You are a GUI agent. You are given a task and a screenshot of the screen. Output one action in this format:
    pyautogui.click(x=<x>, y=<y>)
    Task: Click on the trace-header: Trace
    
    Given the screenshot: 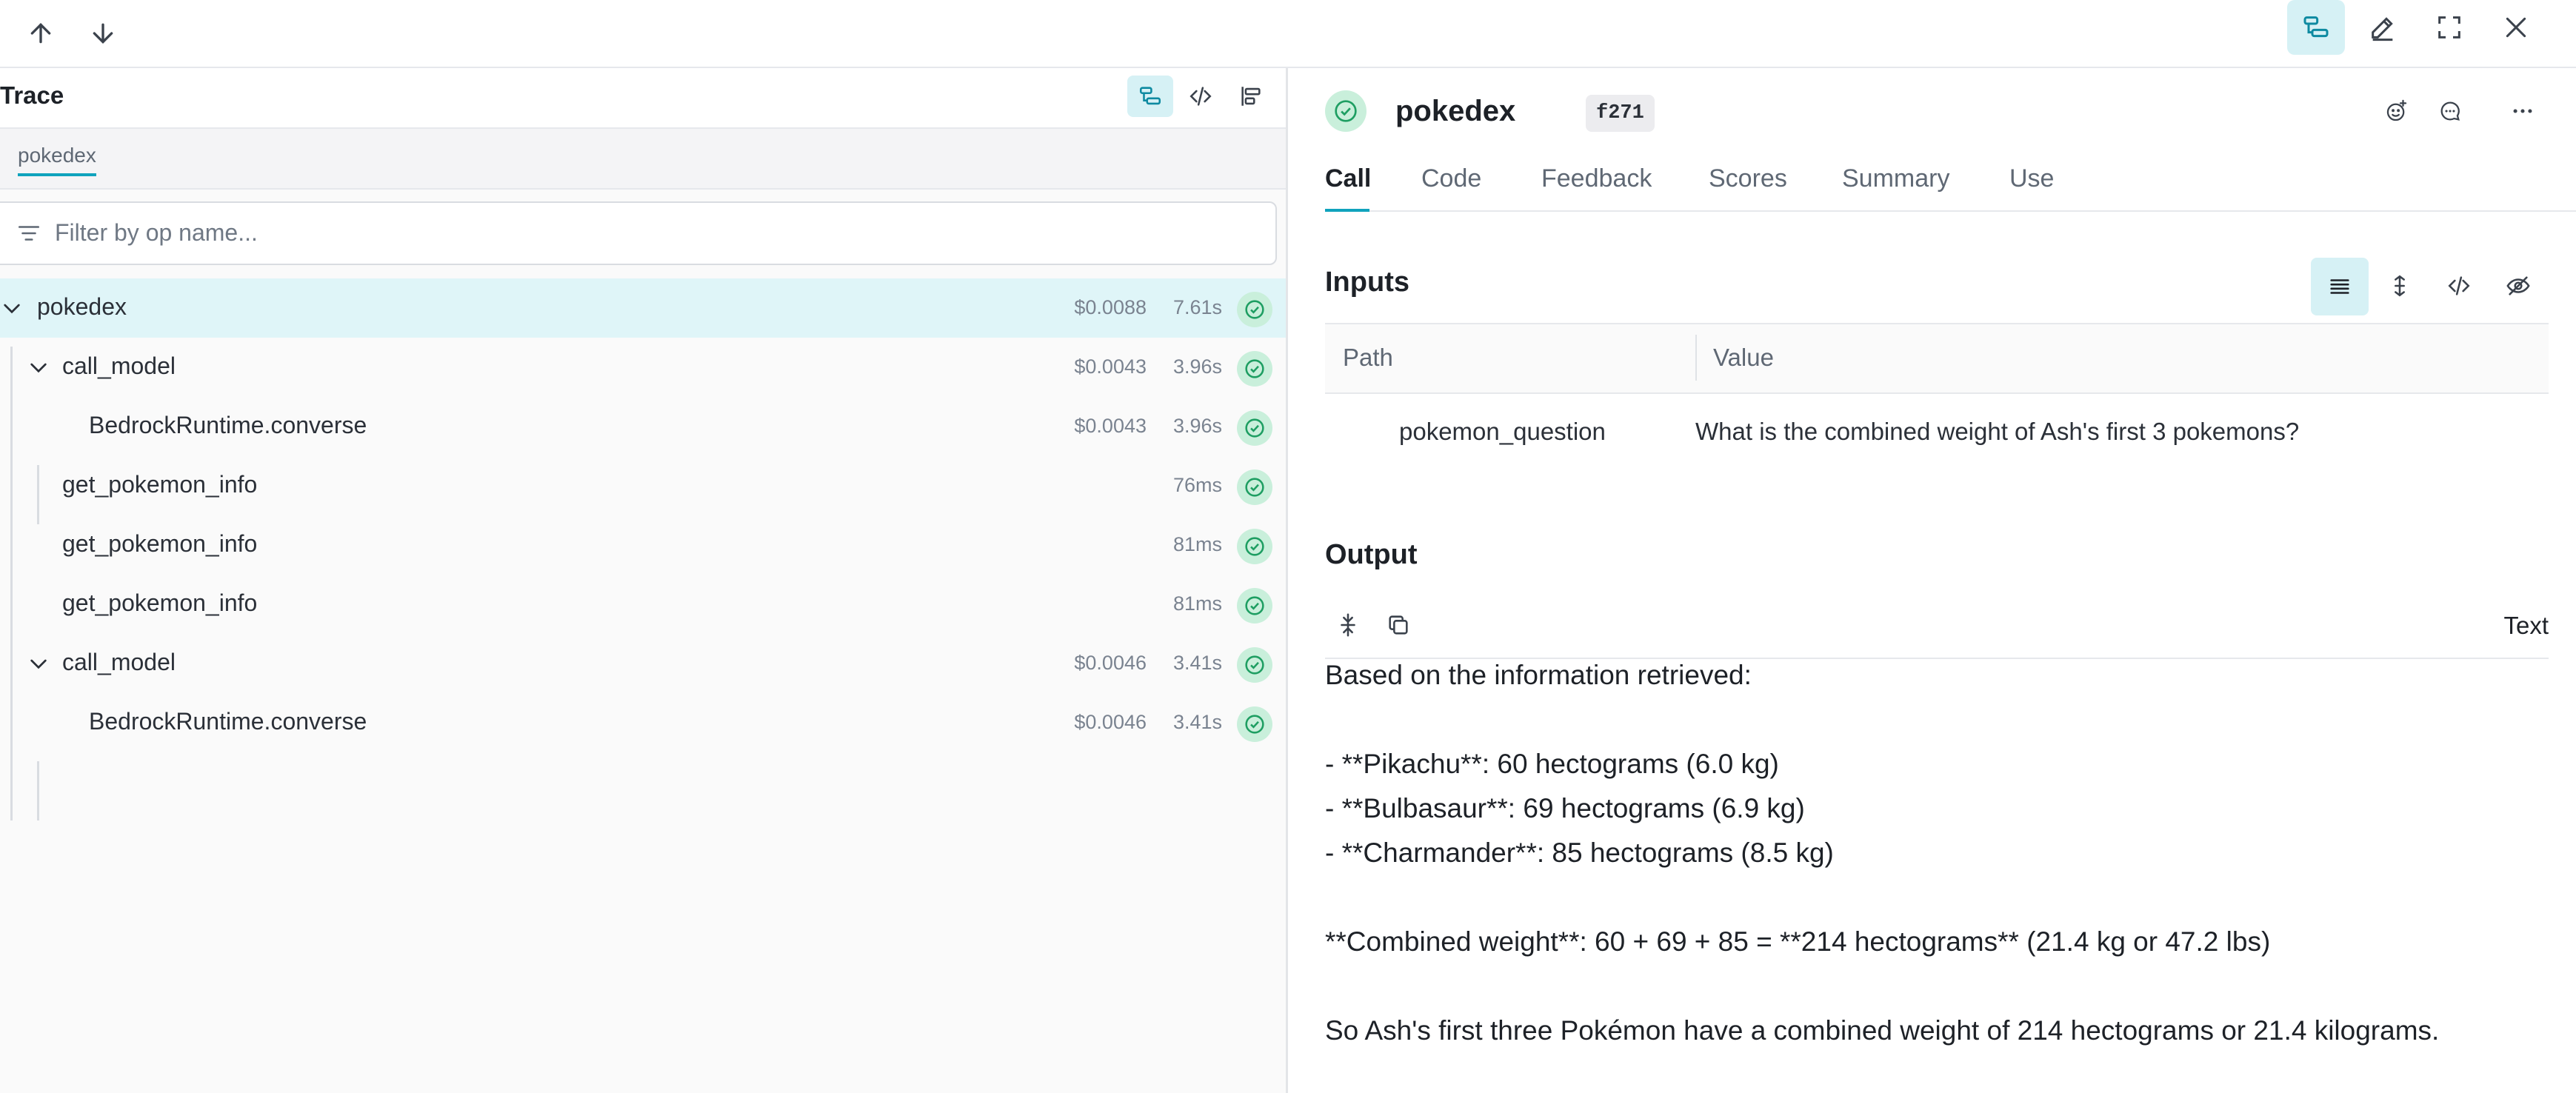 What is the action you would take?
    pyautogui.click(x=643, y=98)
    